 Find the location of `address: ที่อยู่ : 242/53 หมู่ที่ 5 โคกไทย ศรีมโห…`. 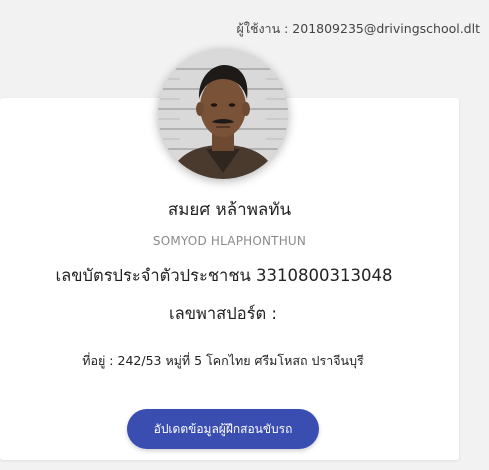

address: ที่อยู่ : 242/53 หมู่ที่ 5 โคกไทย ศรีมโห… is located at coordinates (223, 360).